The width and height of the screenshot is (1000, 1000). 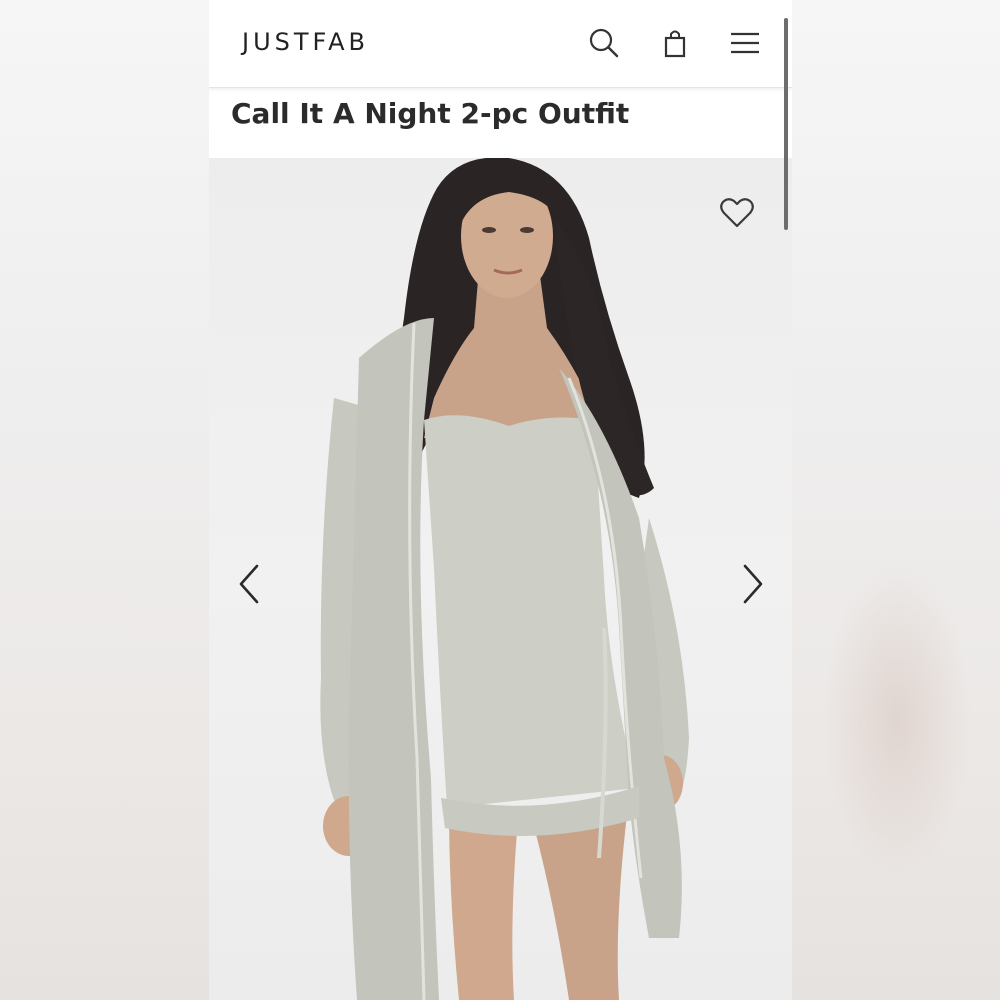 I want to click on heart-icon, so click(x=737, y=213).